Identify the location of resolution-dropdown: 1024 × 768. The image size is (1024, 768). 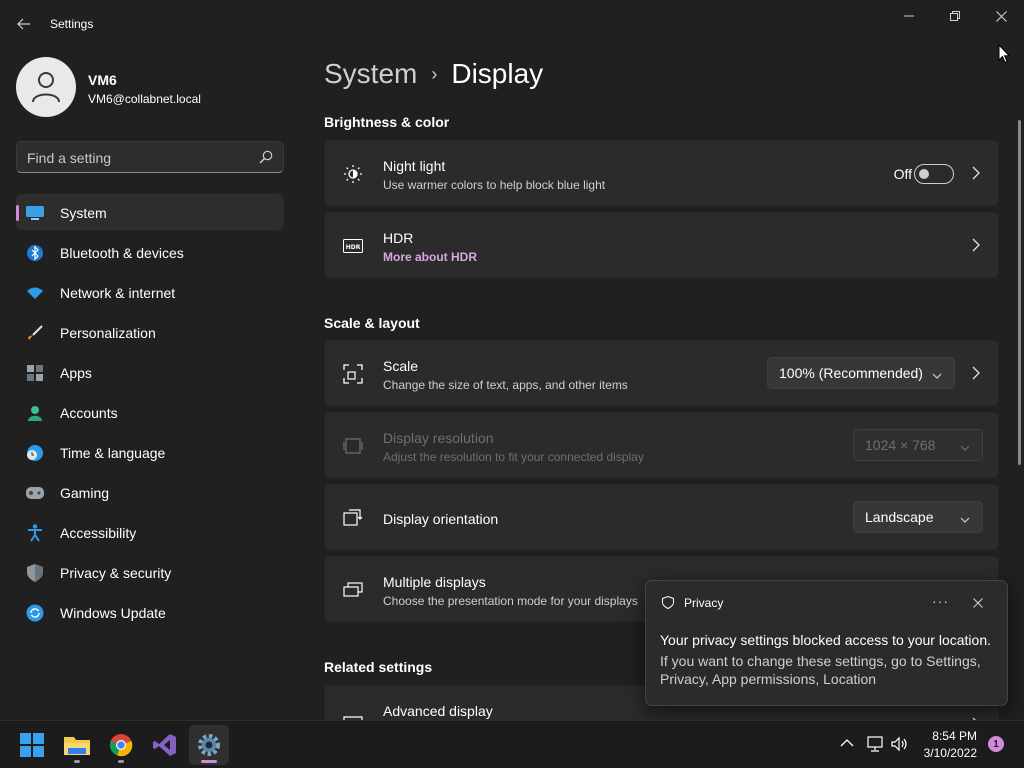
(918, 445).